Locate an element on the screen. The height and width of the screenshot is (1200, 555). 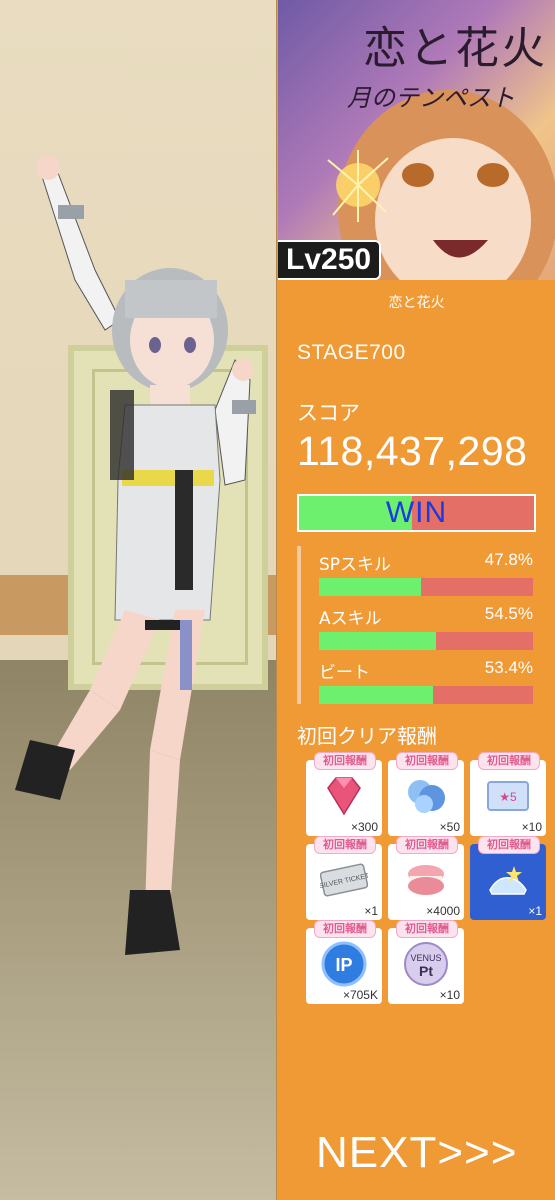
silver-ticket-icon: SILVER TICKET is located at coordinates (344, 880).